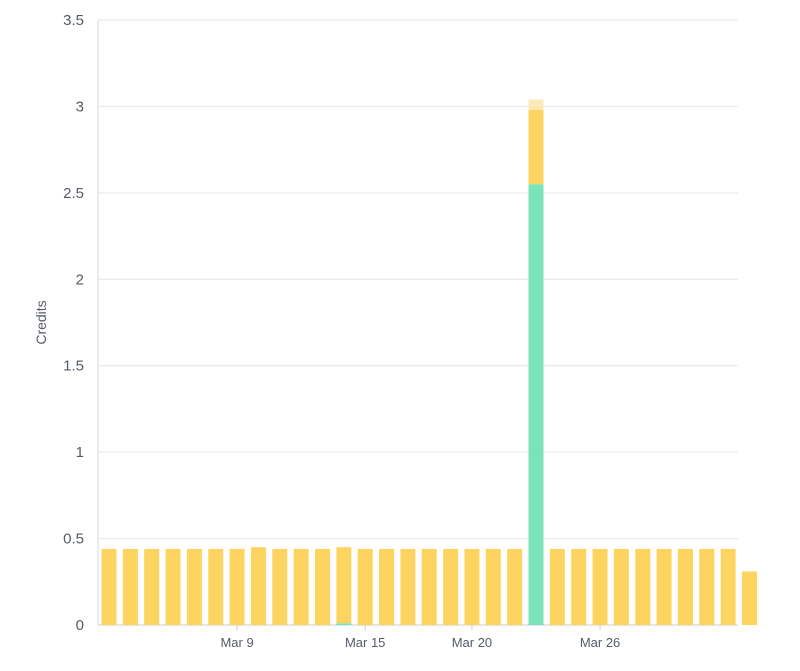  Describe the element at coordinates (472, 642) in the screenshot. I see `x-tick-label: Mar 20` at that location.